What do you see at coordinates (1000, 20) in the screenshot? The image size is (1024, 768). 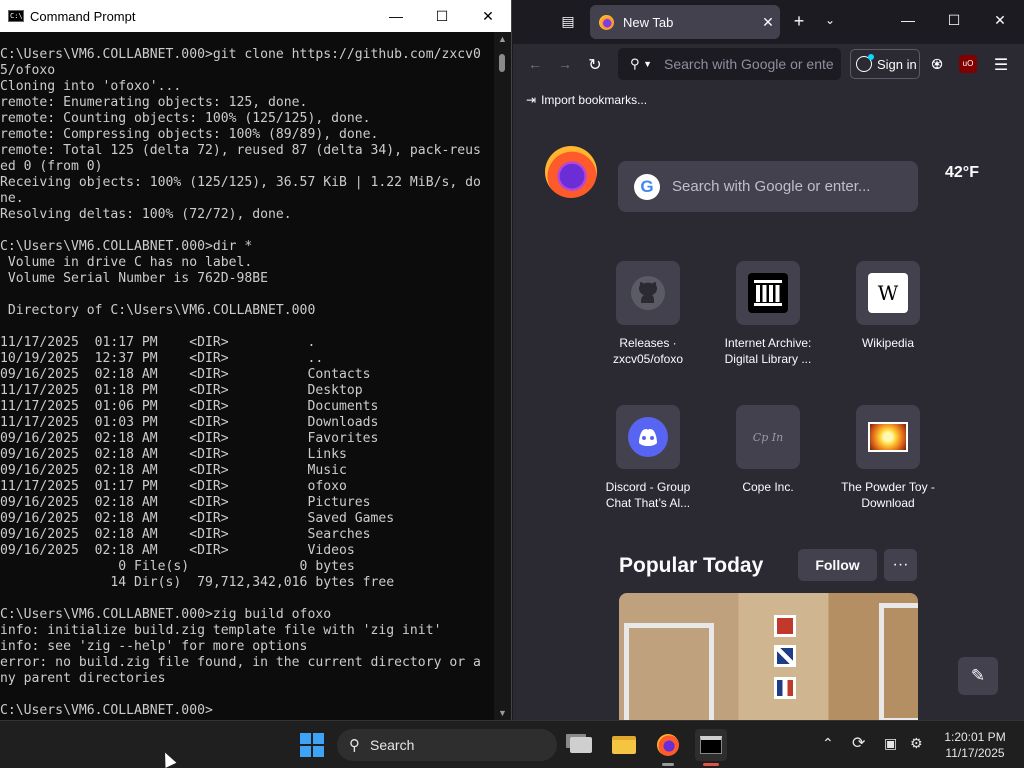 I see `firefox-close-button: ✕` at bounding box center [1000, 20].